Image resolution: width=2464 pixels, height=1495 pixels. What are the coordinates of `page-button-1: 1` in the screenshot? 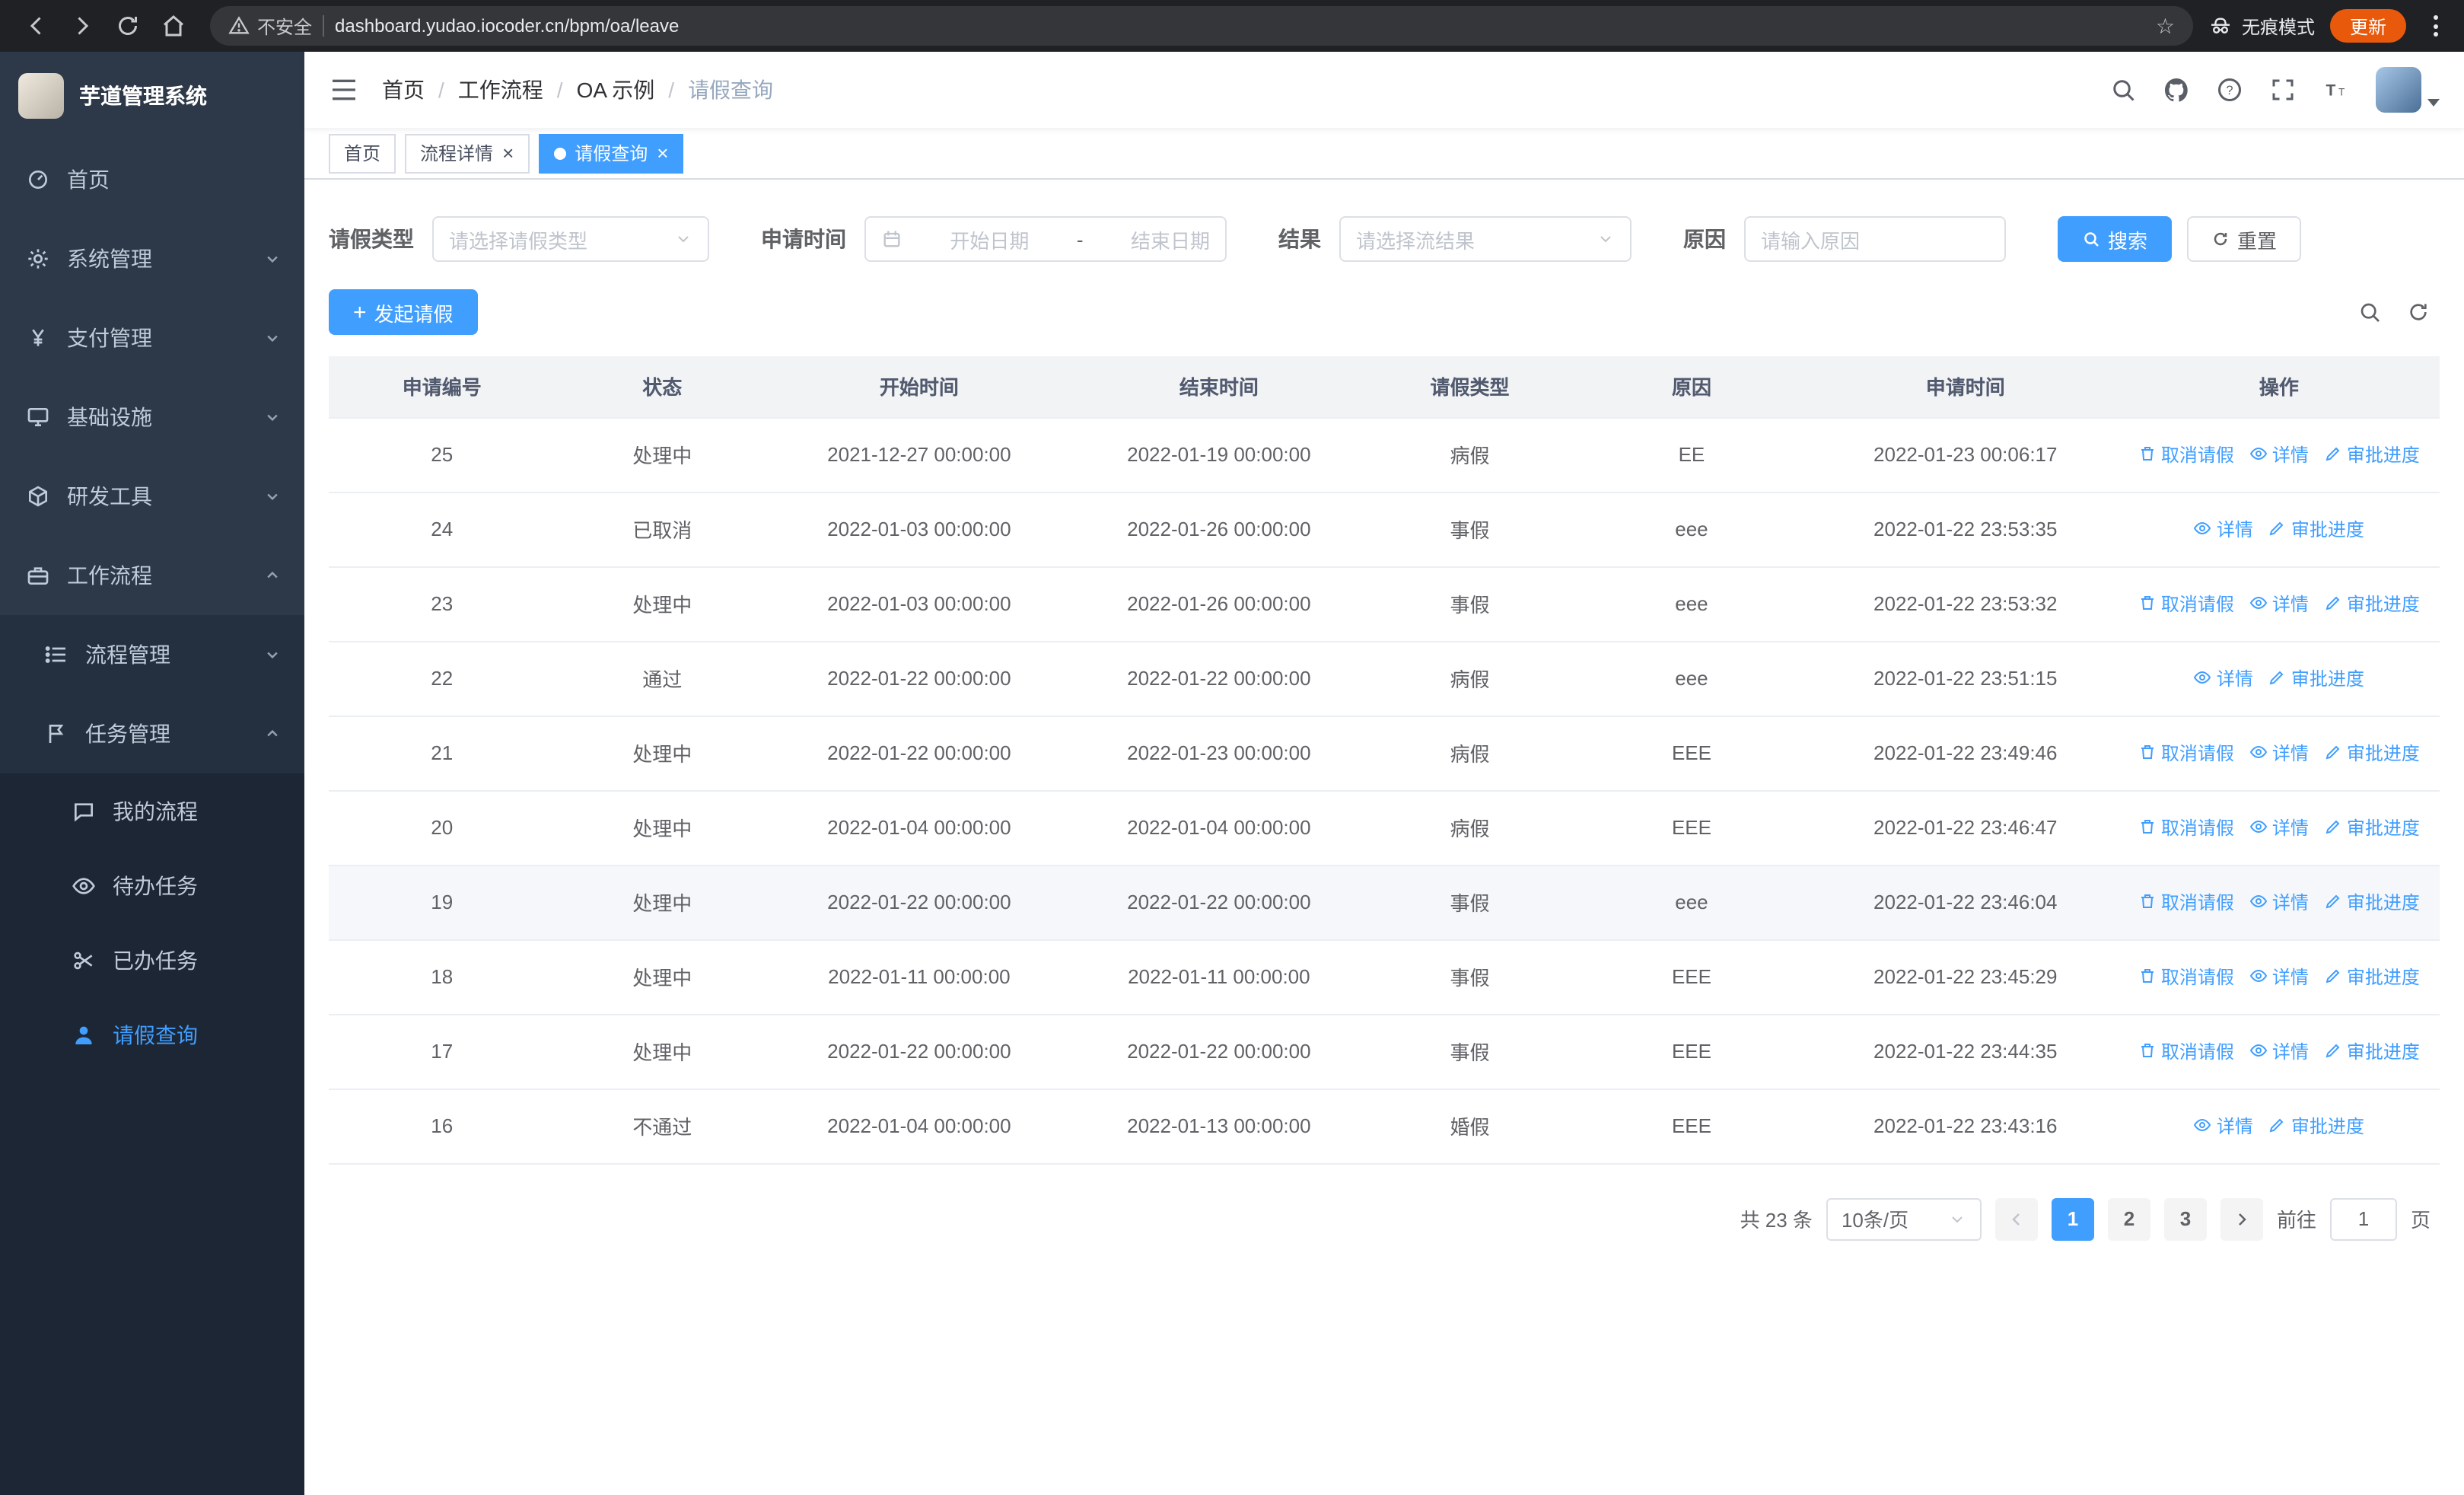 It's located at (2072, 1218).